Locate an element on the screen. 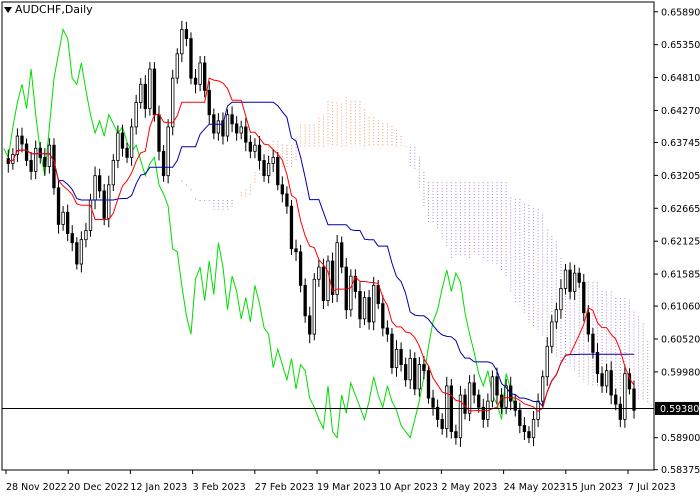 The width and height of the screenshot is (700, 500). y-tick-label: 0.60520 is located at coordinates (680, 339).